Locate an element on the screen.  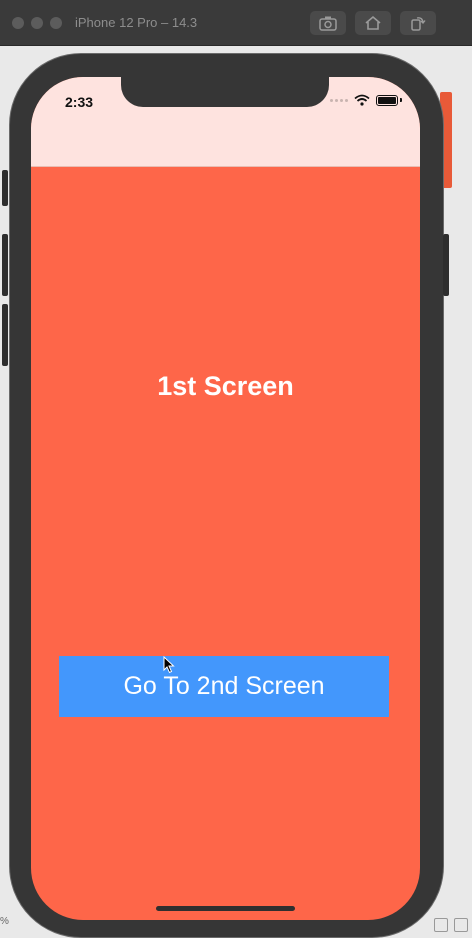
window-title: iPhone 12 Pro – 14.3 is located at coordinates (136, 22).